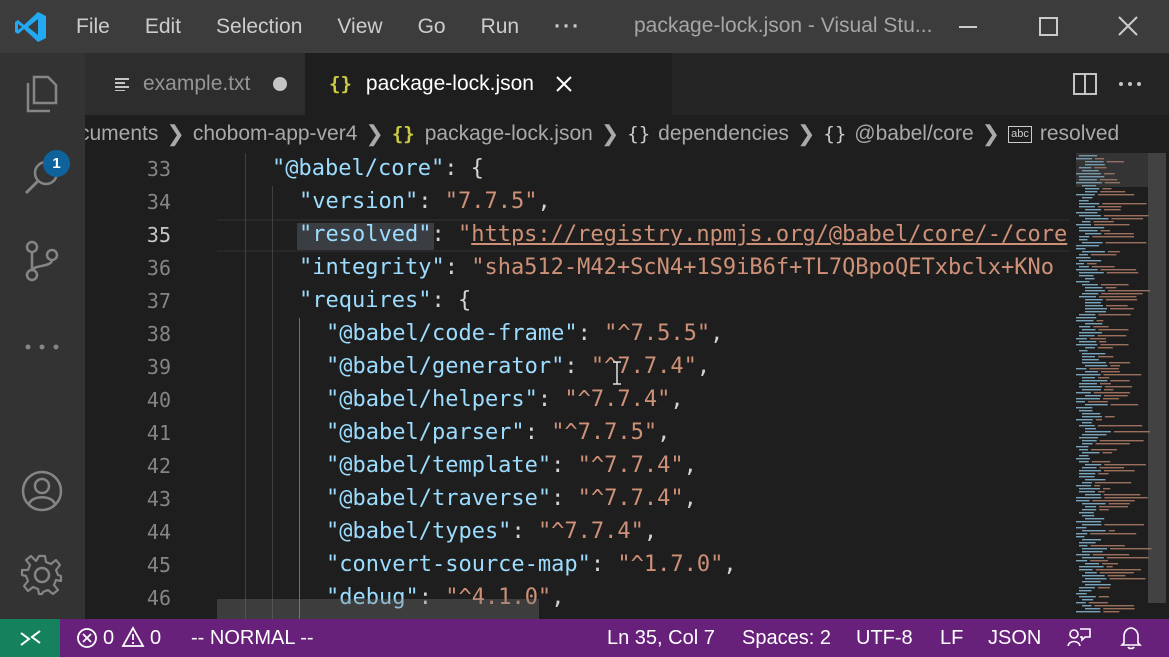  What do you see at coordinates (108, 638) in the screenshot?
I see `error-count: 0` at bounding box center [108, 638].